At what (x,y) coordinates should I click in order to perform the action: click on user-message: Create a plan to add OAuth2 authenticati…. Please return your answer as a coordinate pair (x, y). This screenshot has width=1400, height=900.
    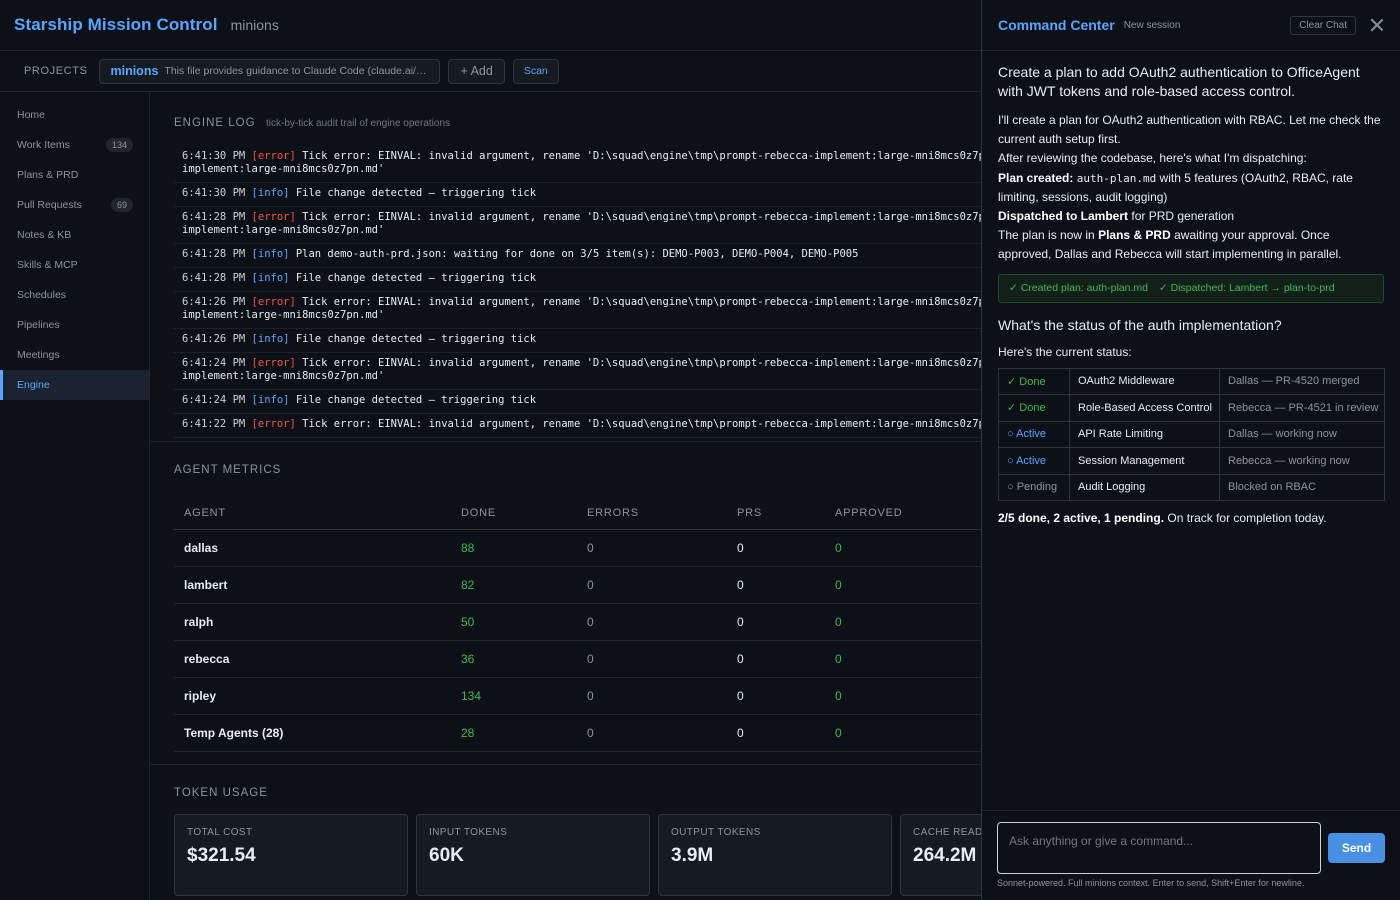
    Looking at the image, I should click on (1179, 81).